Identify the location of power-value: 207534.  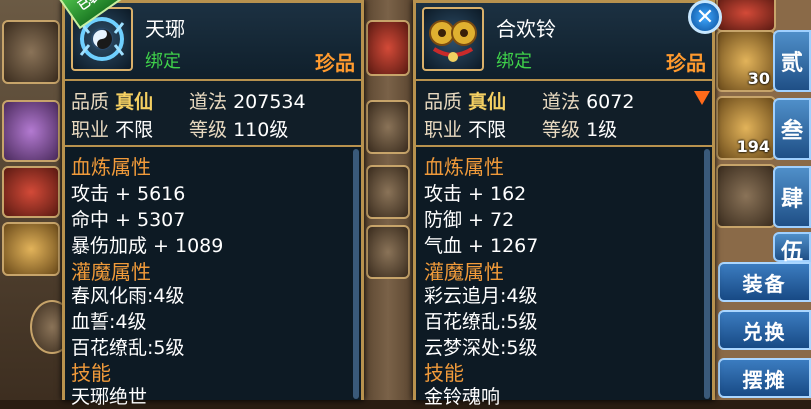
(269, 102).